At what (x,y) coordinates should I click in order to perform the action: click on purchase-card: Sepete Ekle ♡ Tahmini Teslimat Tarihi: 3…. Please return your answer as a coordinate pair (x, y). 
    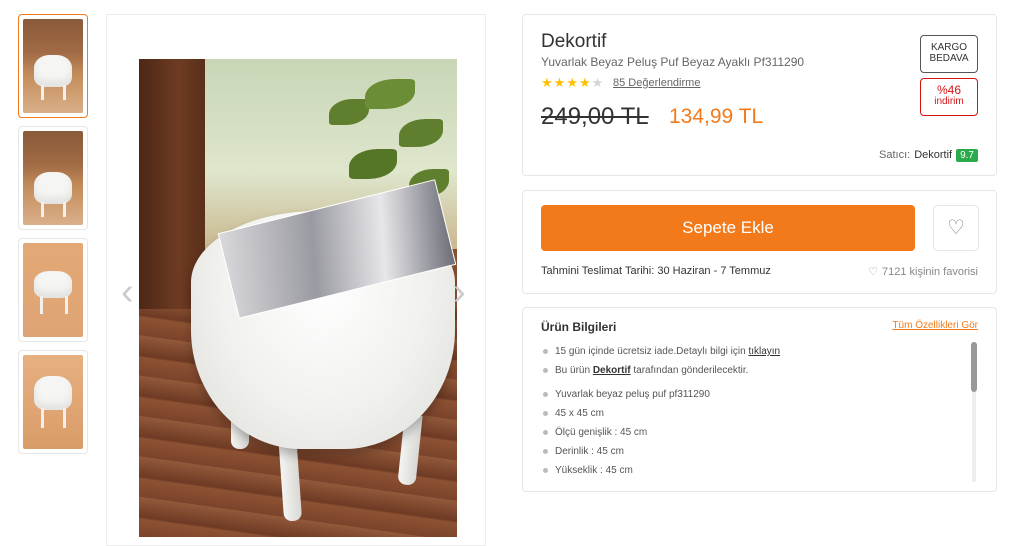
    Looking at the image, I should click on (759, 242).